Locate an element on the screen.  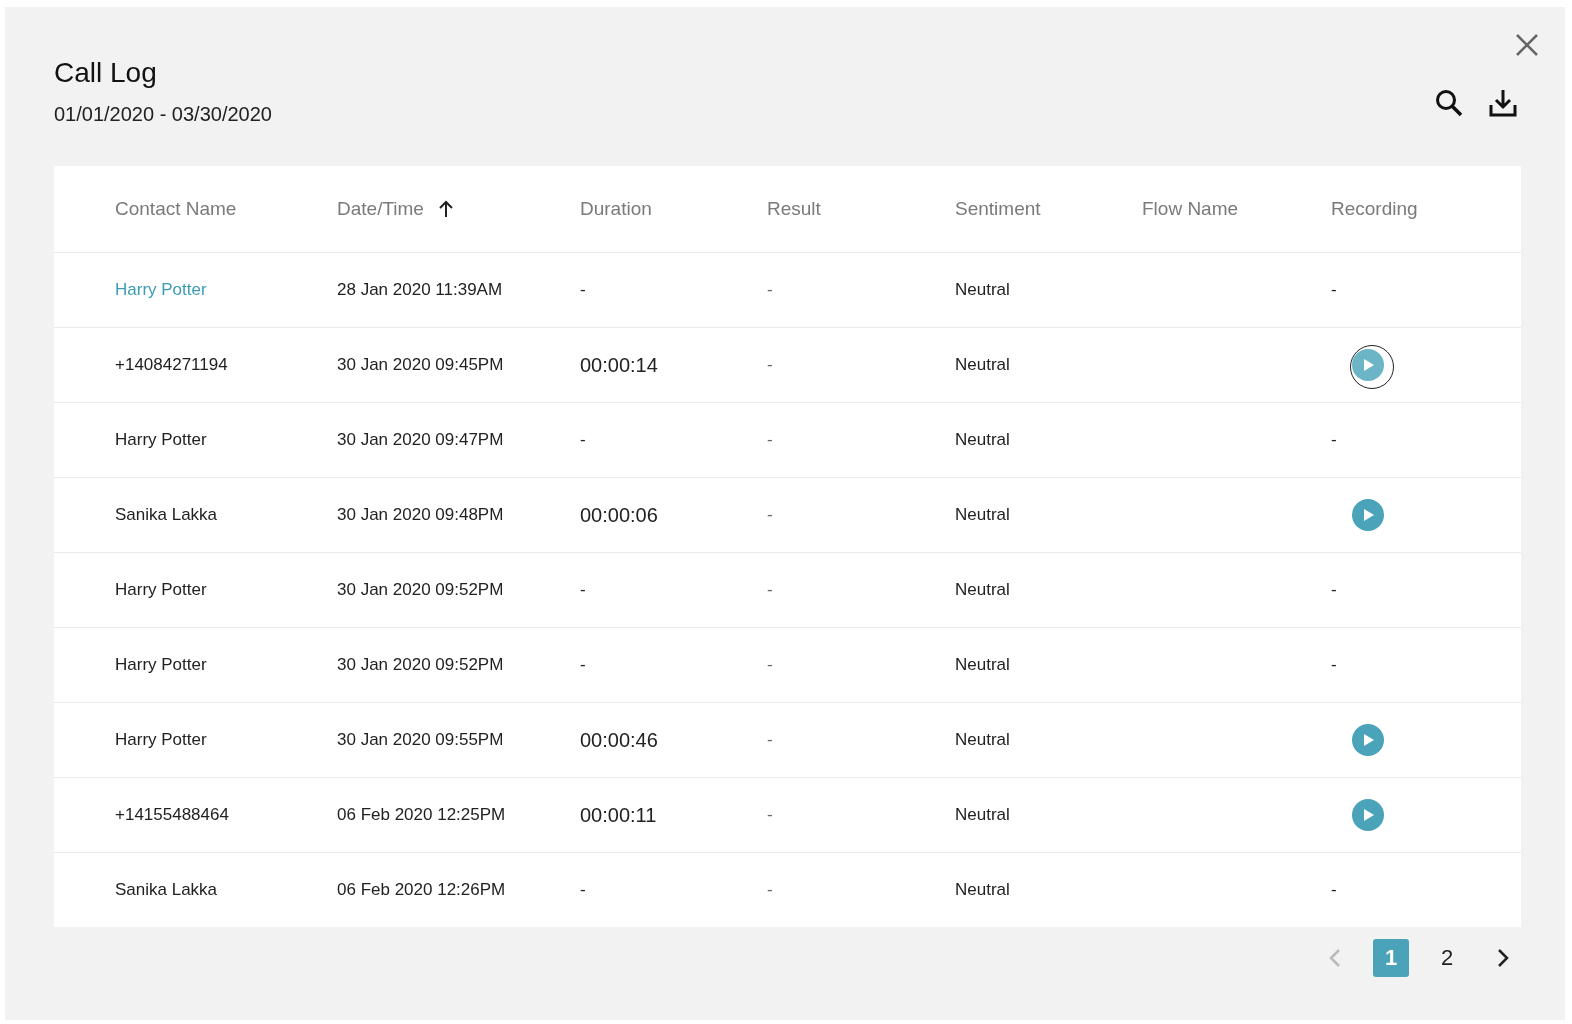
column-header: Flow Name is located at coordinates (1236, 209).